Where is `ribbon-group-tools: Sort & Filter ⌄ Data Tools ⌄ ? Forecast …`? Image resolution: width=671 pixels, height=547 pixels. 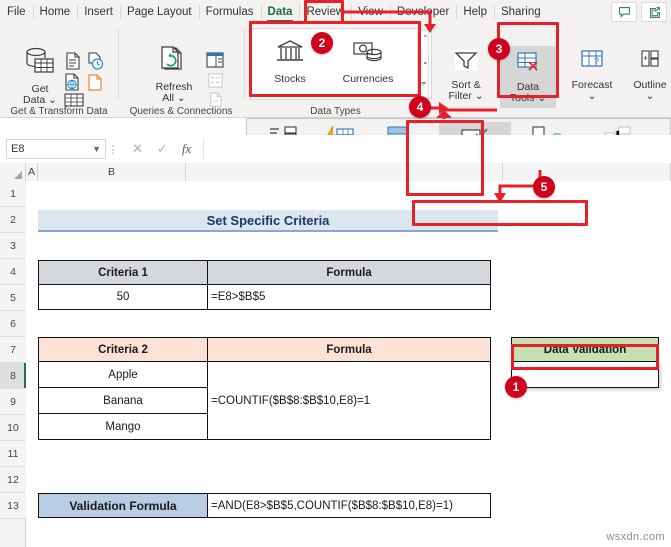 ribbon-group-tools: Sort & Filter ⌄ Data Tools ⌄ ? Forecast … is located at coordinates (551, 71).